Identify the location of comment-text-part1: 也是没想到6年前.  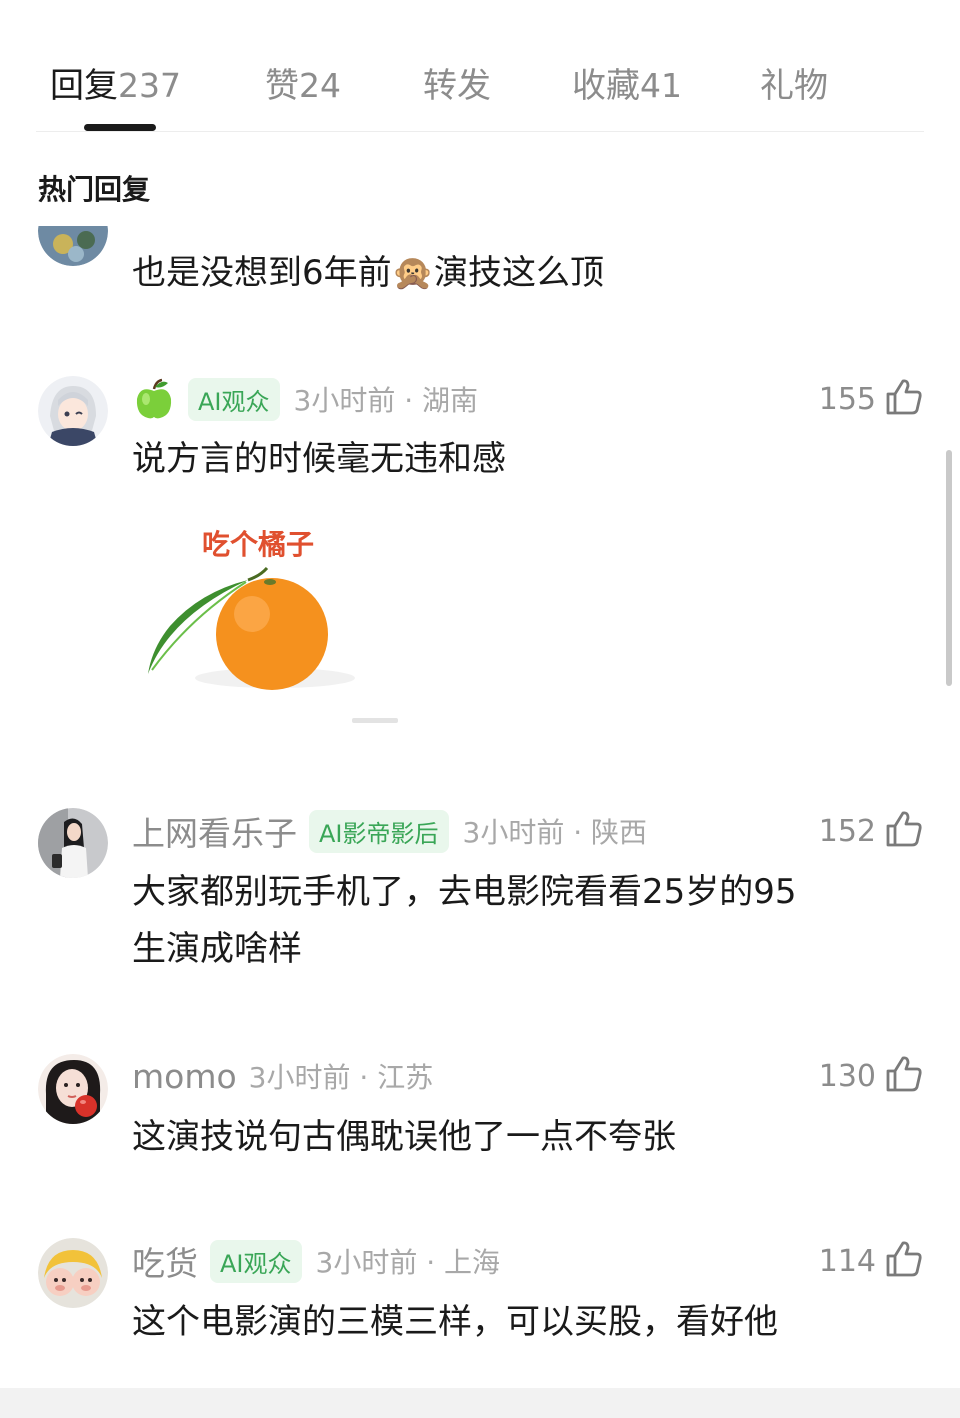
(262, 273).